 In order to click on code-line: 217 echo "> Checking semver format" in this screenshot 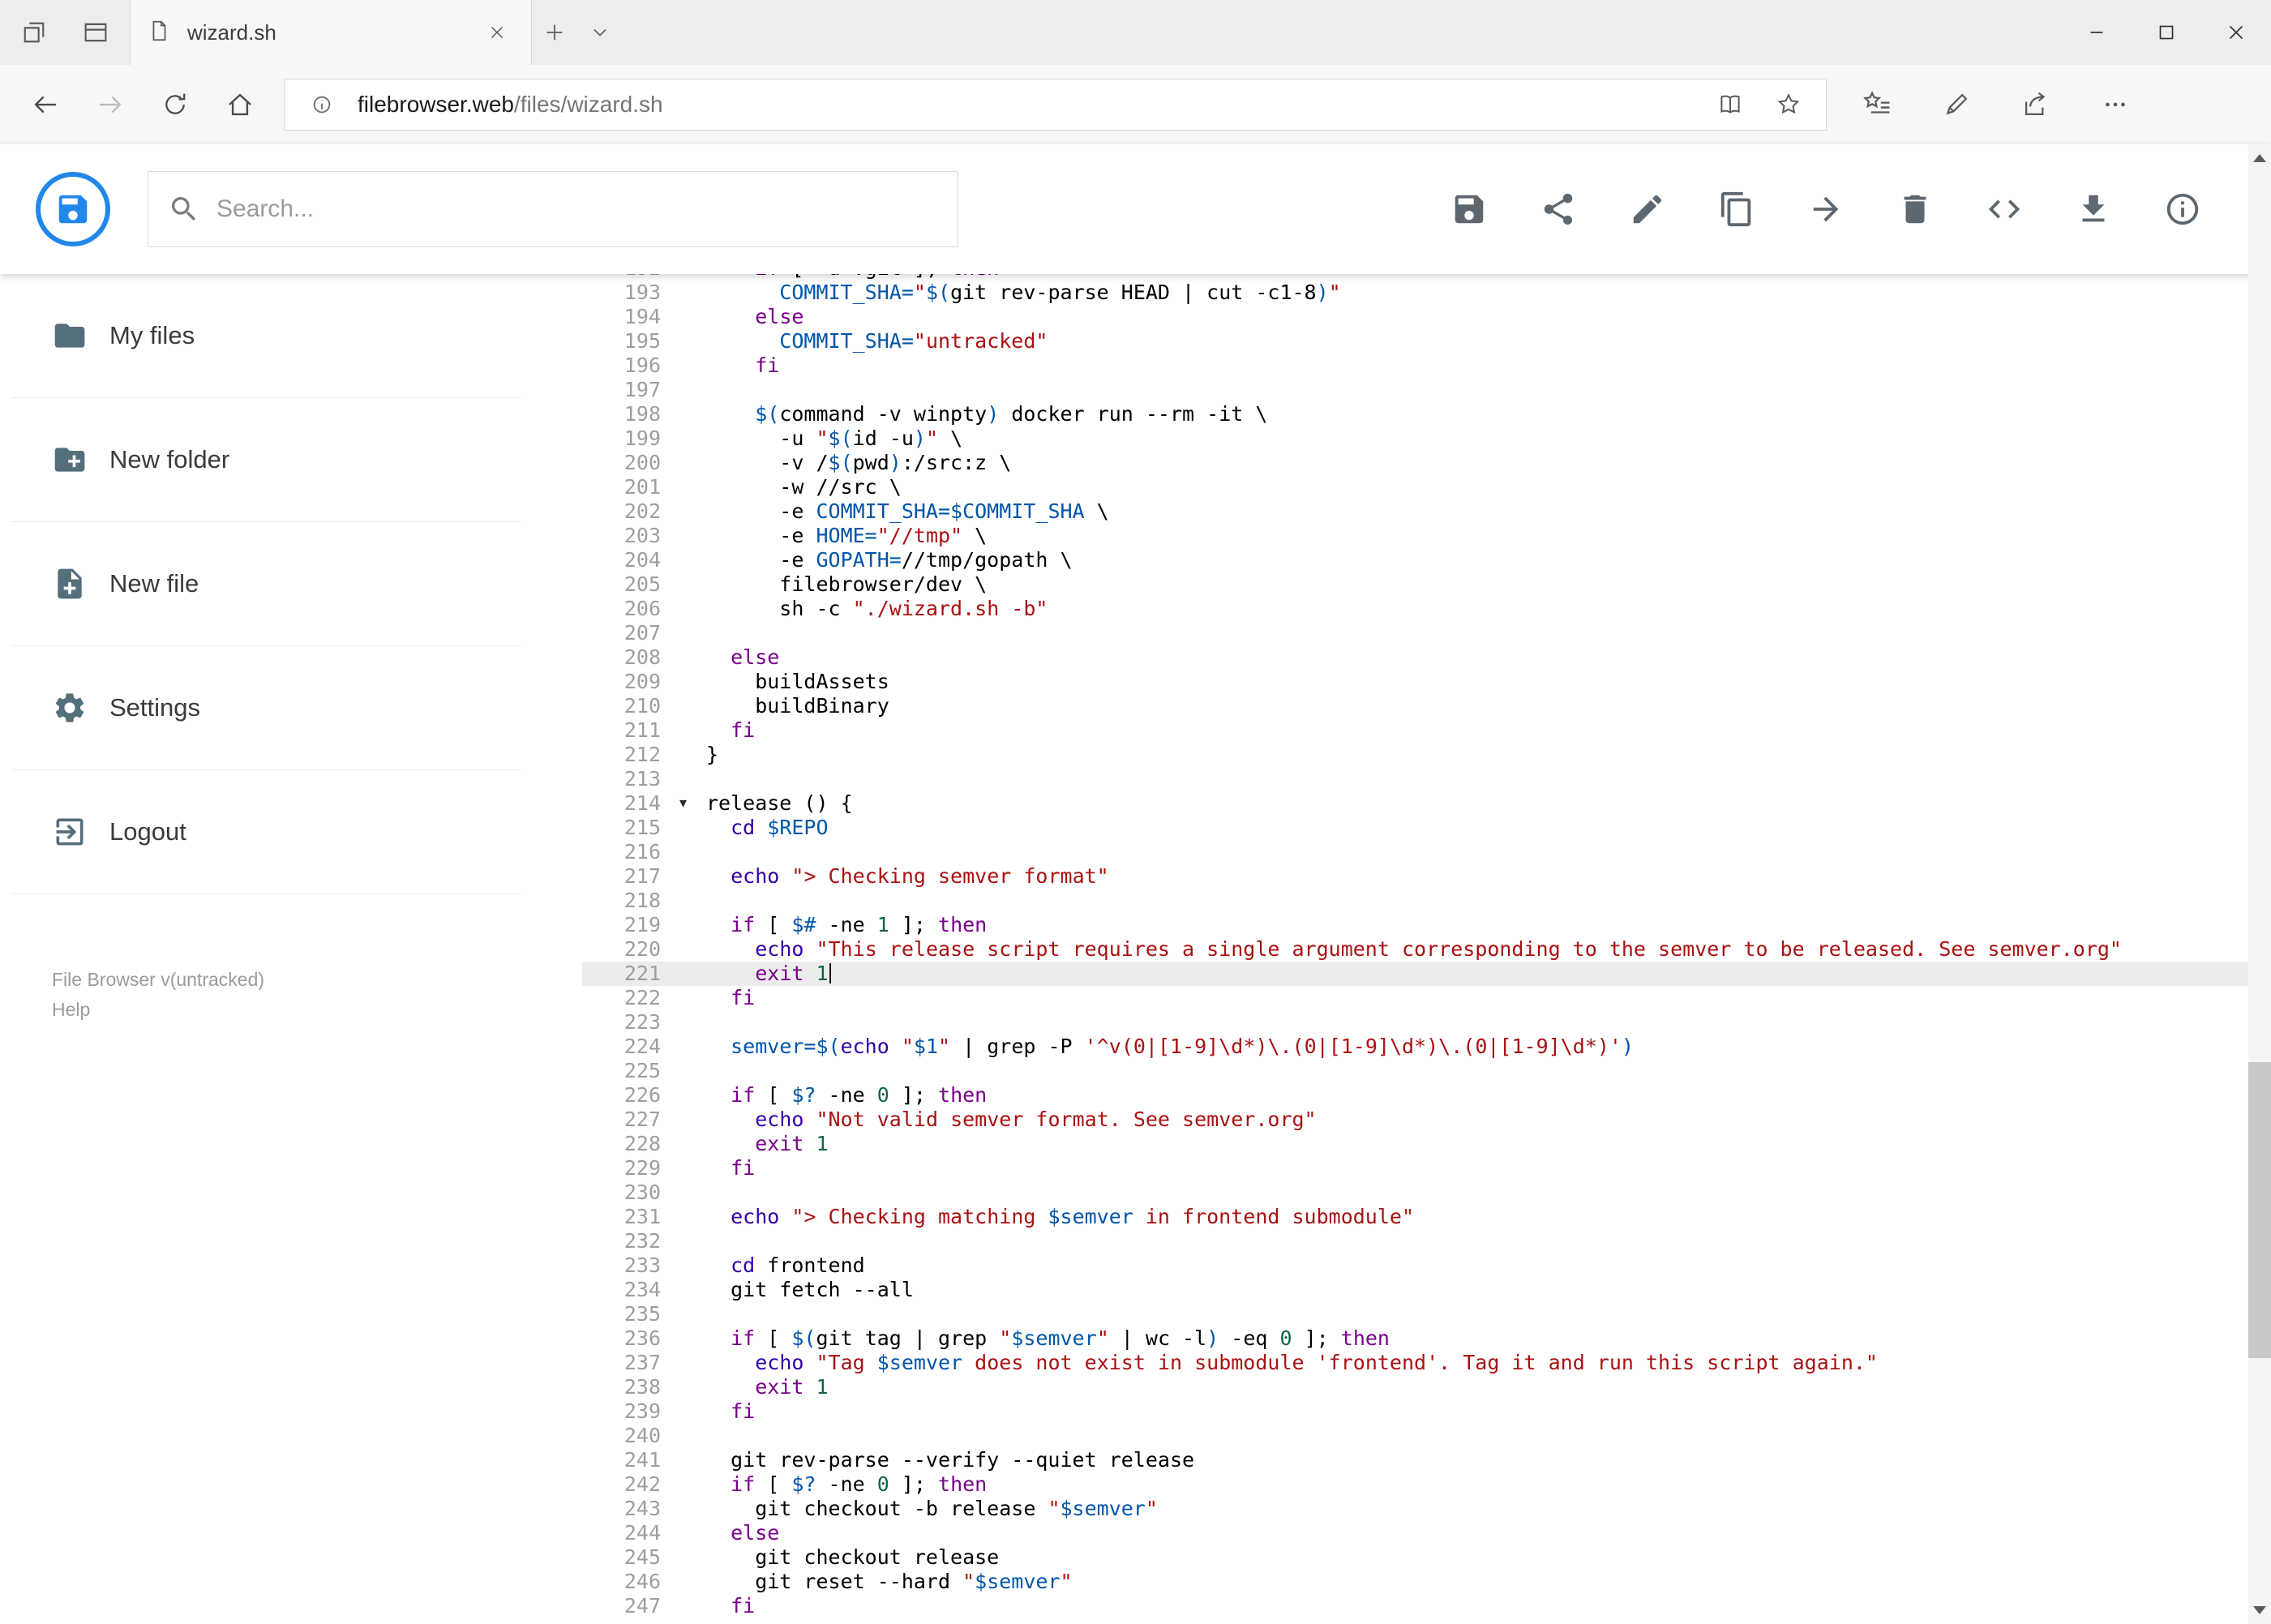, I will do `click(1426, 877)`.